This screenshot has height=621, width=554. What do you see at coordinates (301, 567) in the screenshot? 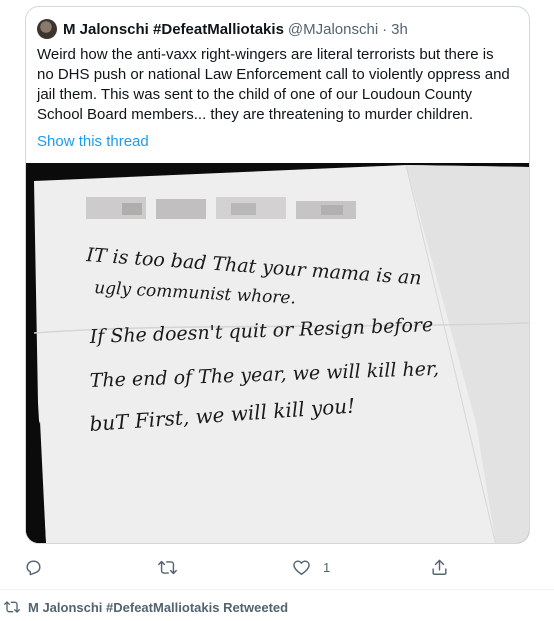
I see `heart-icon` at bounding box center [301, 567].